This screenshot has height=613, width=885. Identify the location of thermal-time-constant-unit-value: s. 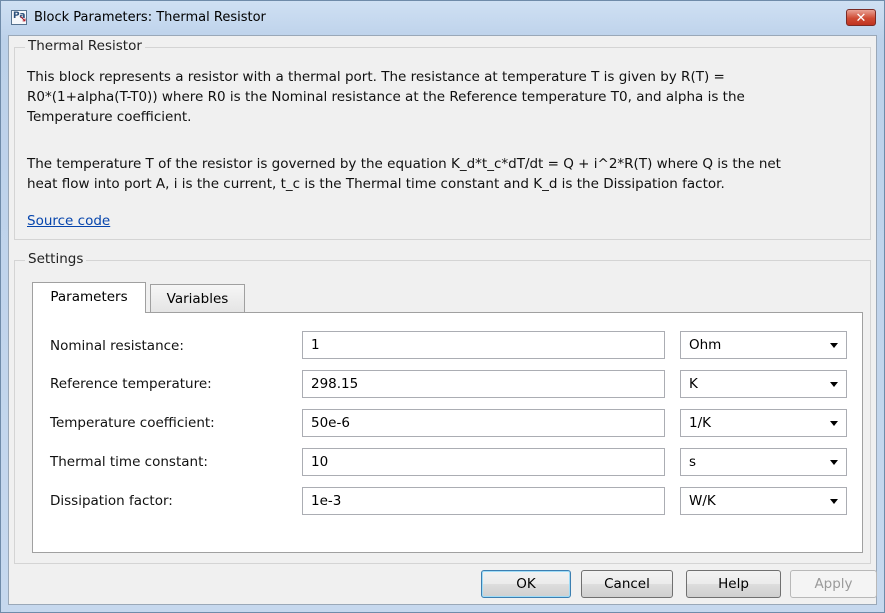
(693, 462).